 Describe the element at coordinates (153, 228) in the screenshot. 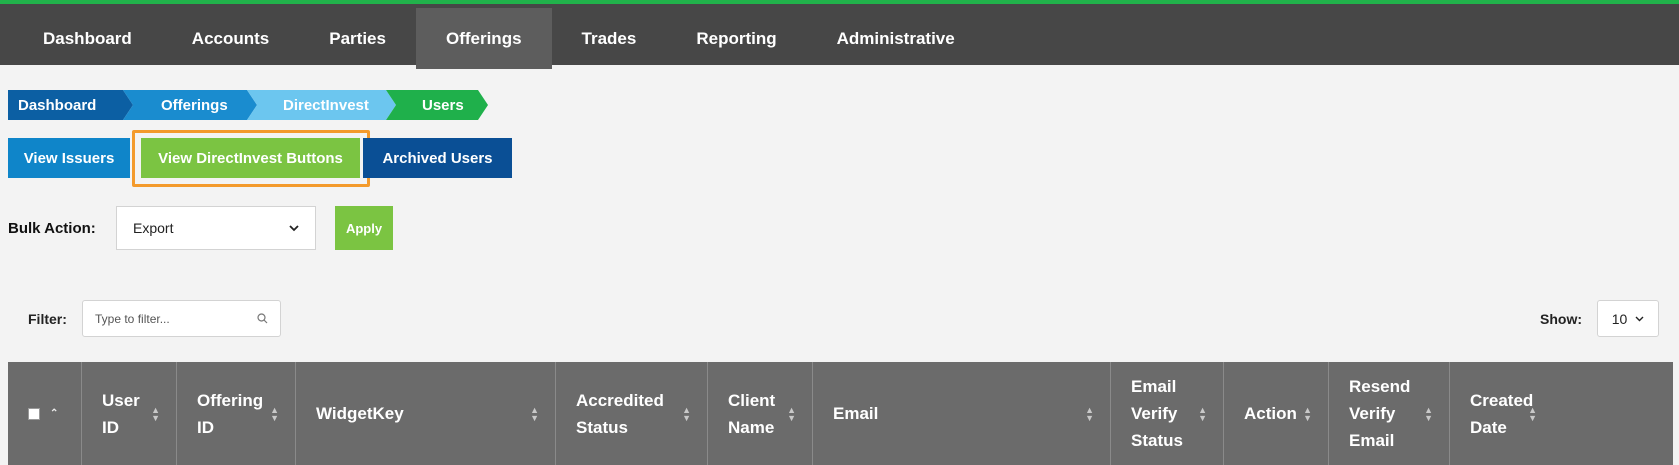

I see `bulk-action-selected-value: Export` at that location.